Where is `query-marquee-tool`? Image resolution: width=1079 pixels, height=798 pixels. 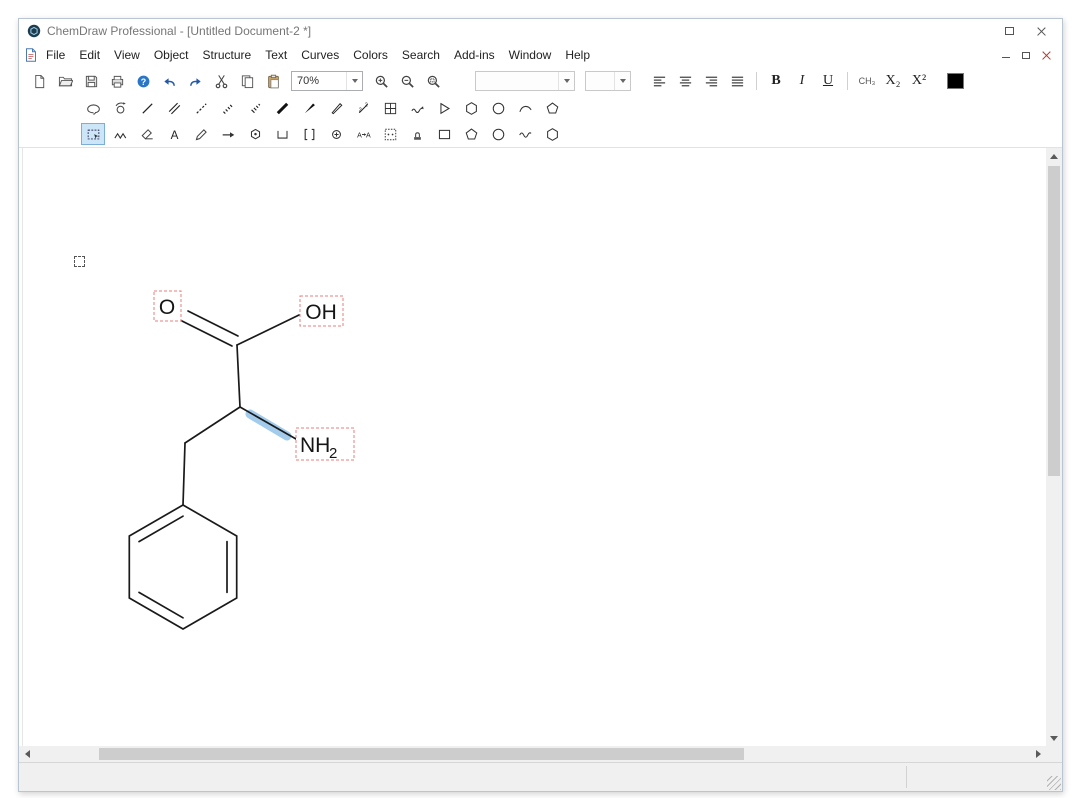 query-marquee-tool is located at coordinates (390, 134).